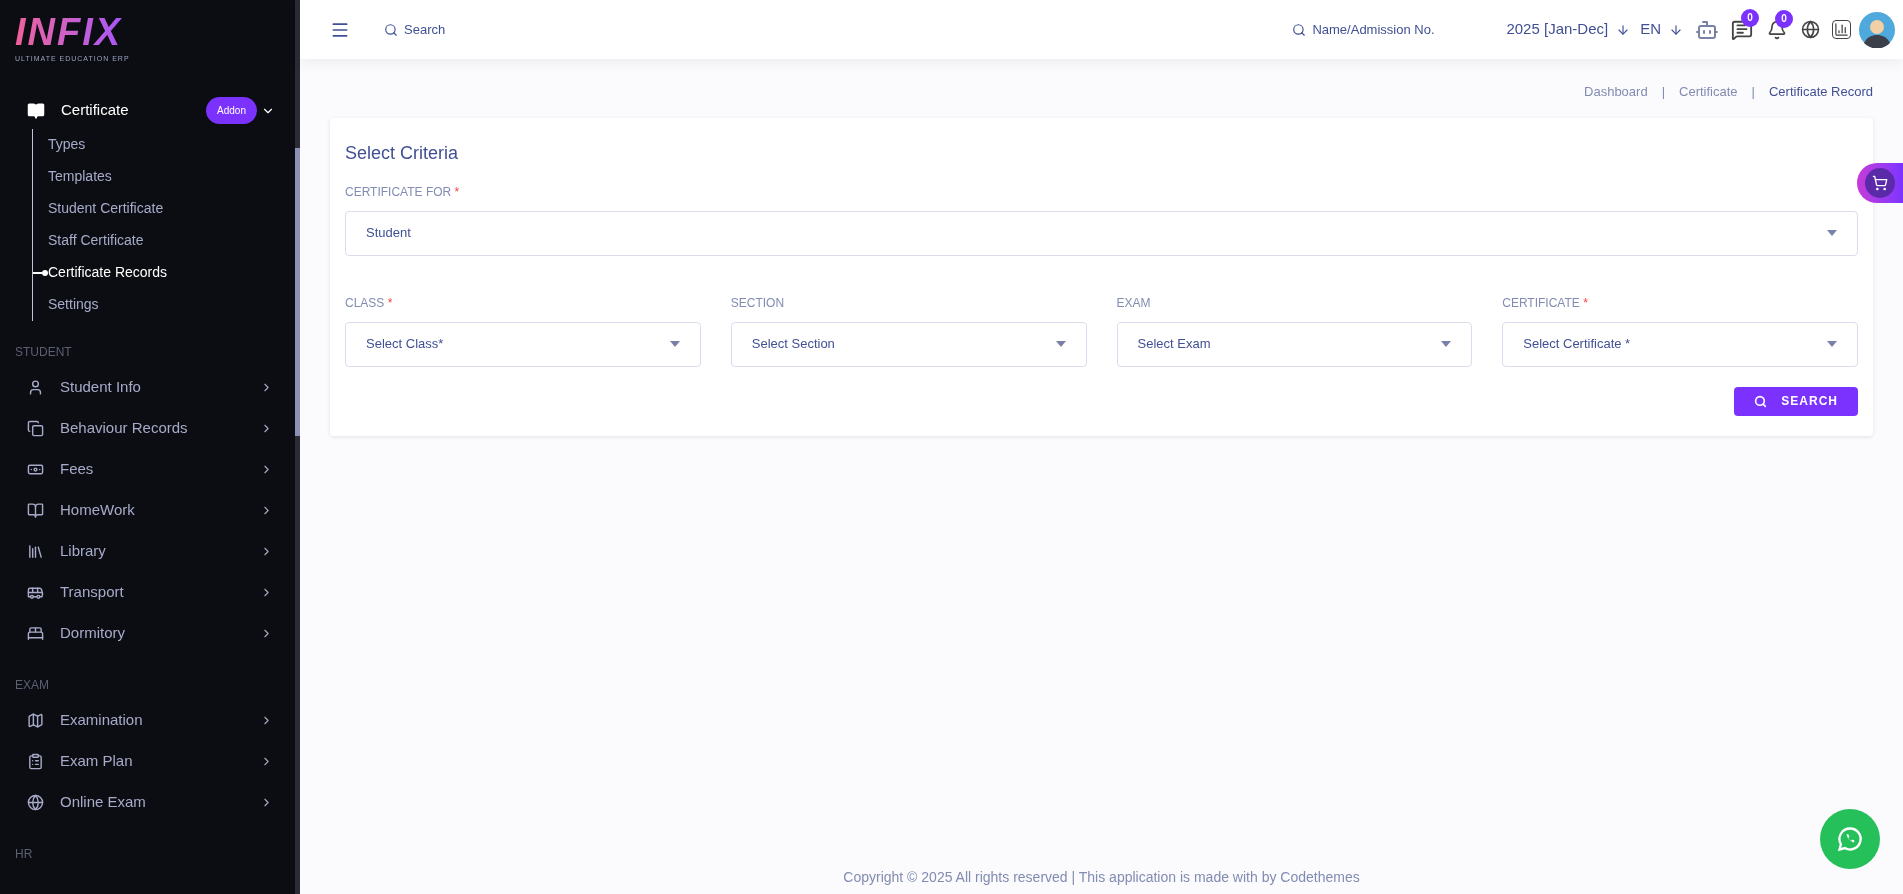  Describe the element at coordinates (1850, 839) in the screenshot. I see `whatsapp-icon` at that location.